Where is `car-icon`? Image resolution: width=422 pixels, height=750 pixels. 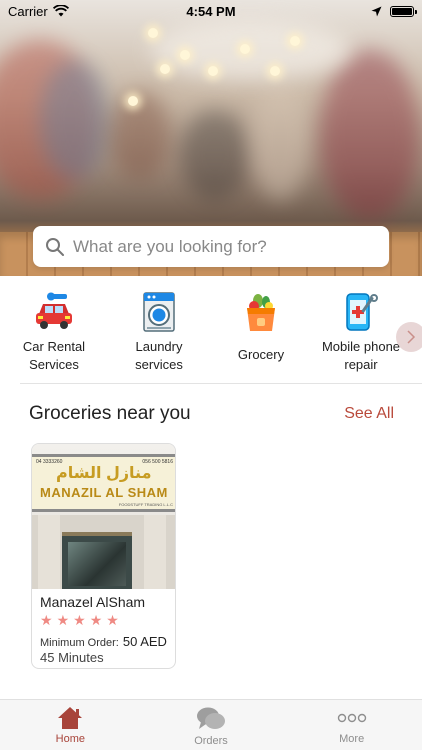
car-icon is located at coordinates (54, 312).